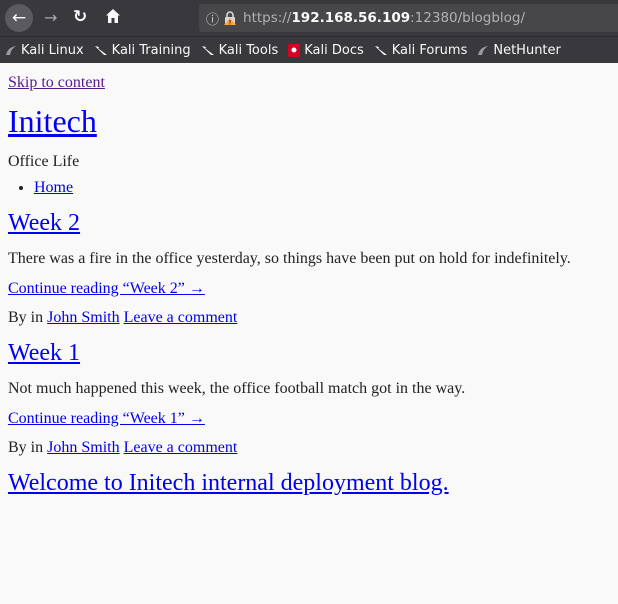 This screenshot has height=604, width=618. Describe the element at coordinates (309, 353) in the screenshot. I see `post-title: Week 1` at that location.